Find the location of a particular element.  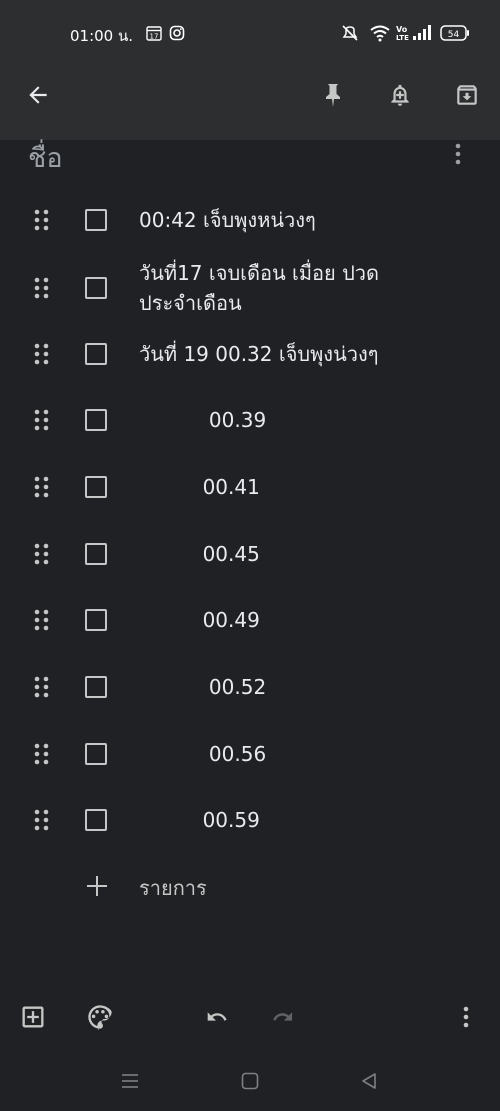

checklist-item: 00.39 is located at coordinates (250, 420).